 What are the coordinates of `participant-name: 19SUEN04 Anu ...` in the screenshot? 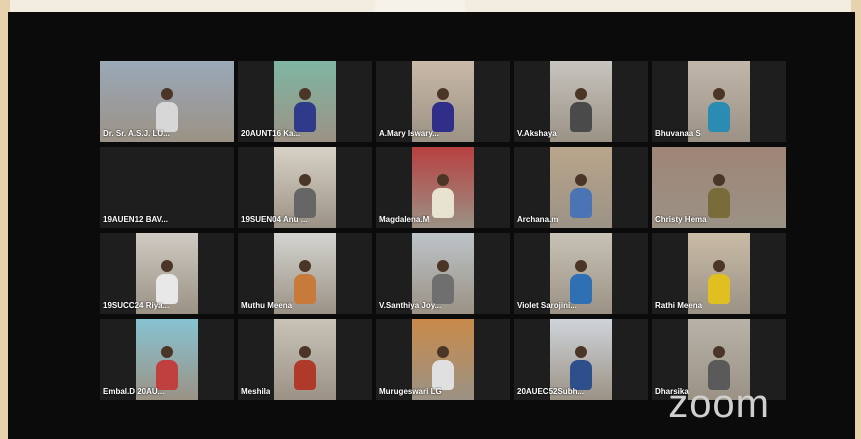 It's located at (274, 219).